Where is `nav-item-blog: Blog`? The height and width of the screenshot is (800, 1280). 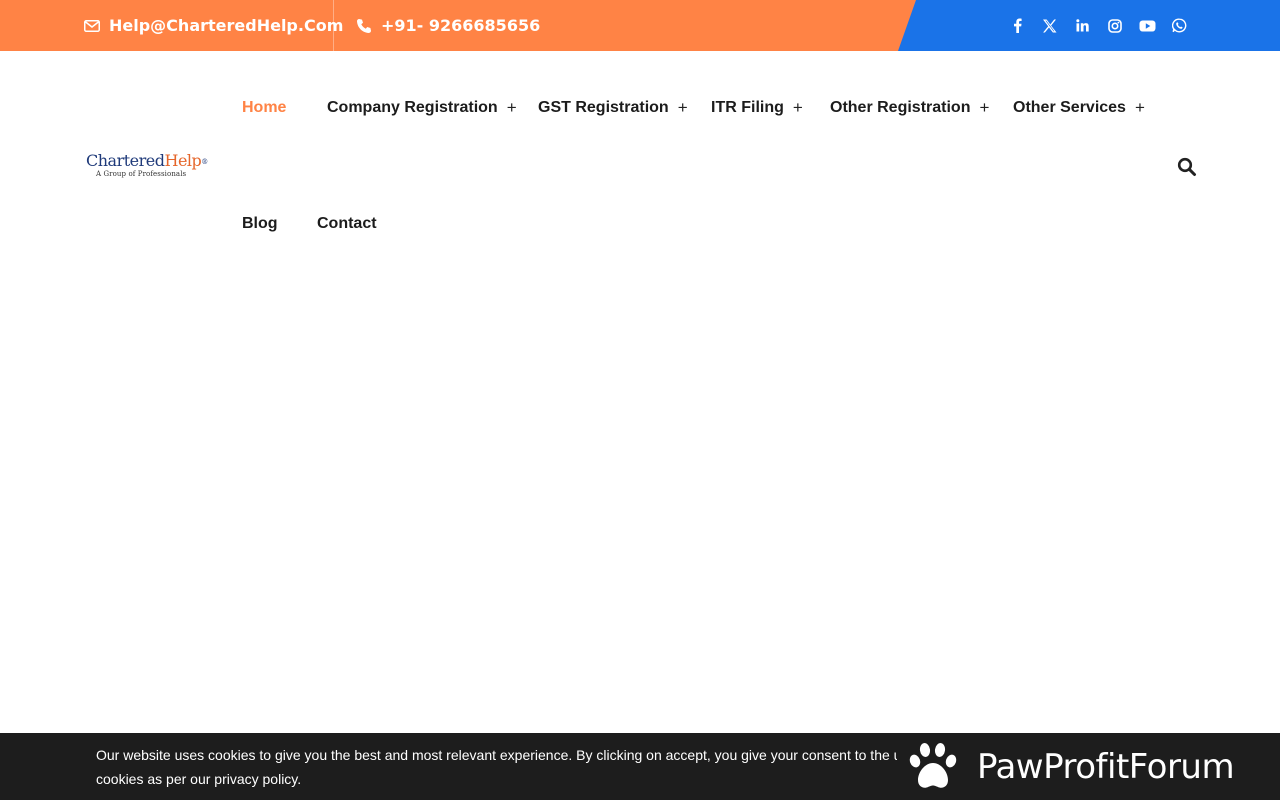 nav-item-blog: Blog is located at coordinates (260, 224).